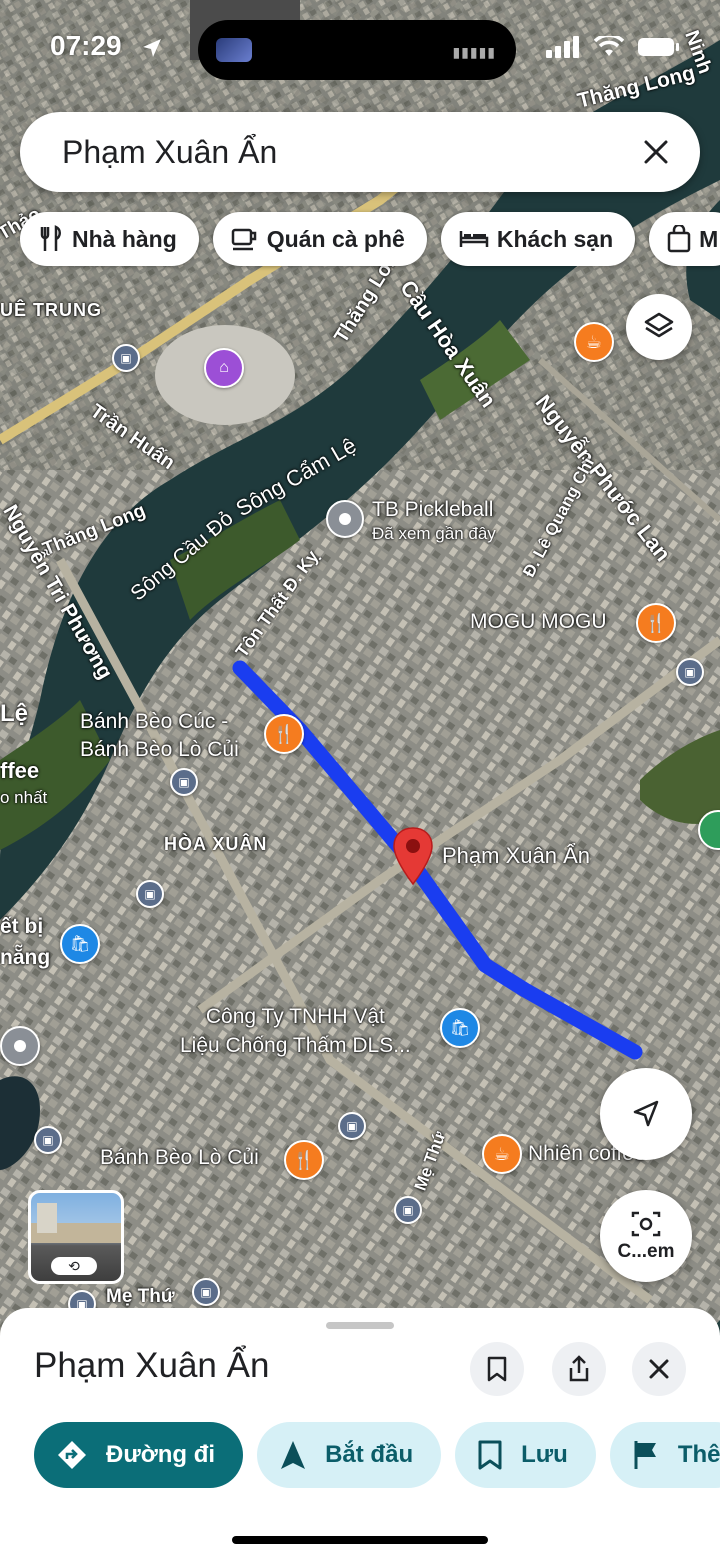 The width and height of the screenshot is (720, 1560). What do you see at coordinates (124, 238) in the screenshot?
I see `chip-label: Nhà hàng` at bounding box center [124, 238].